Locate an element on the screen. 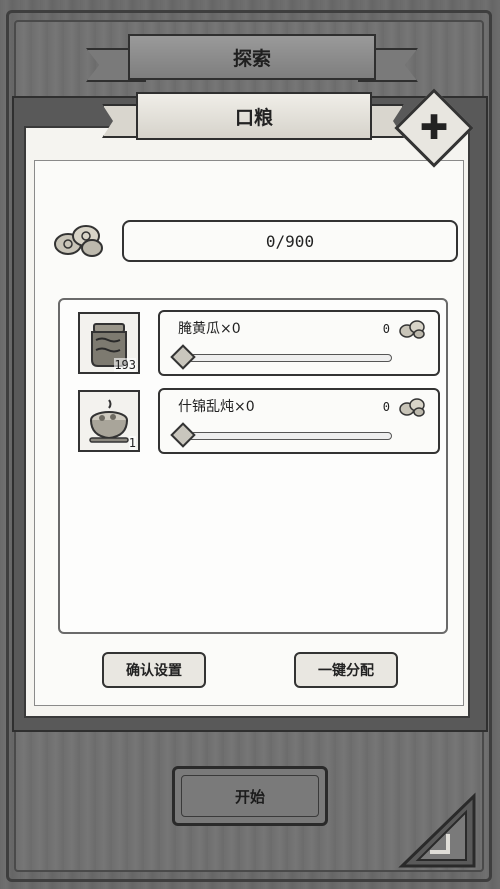  item-card-pickles: 腌黄瓜×0 0 is located at coordinates (299, 343).